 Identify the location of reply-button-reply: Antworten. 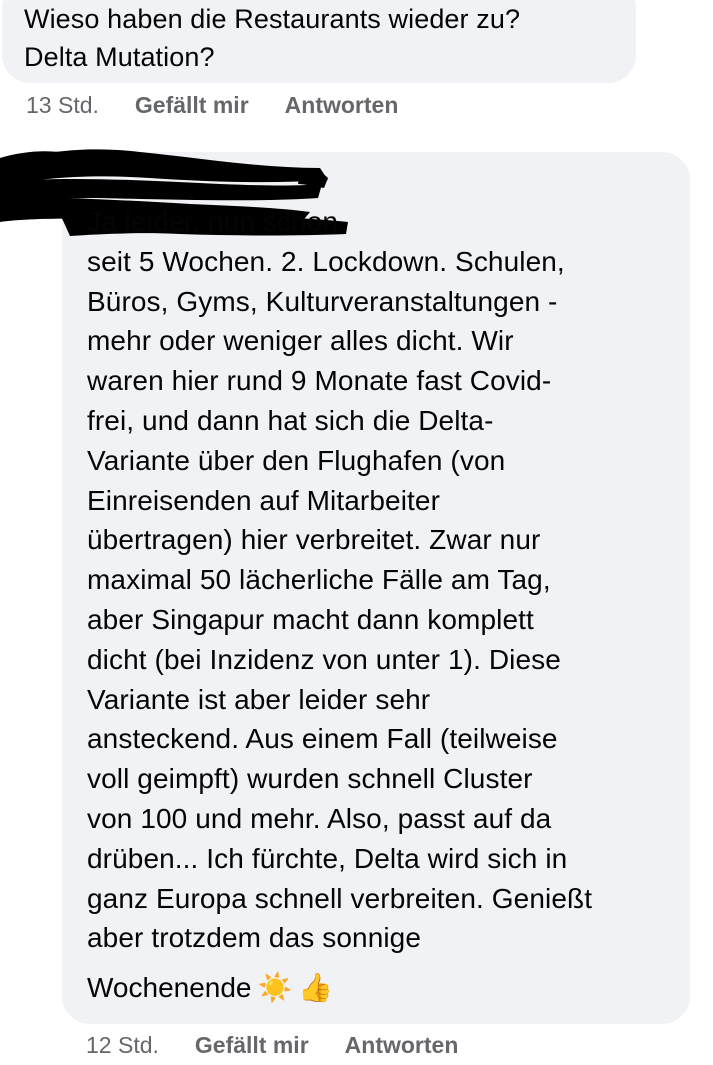
(402, 1045).